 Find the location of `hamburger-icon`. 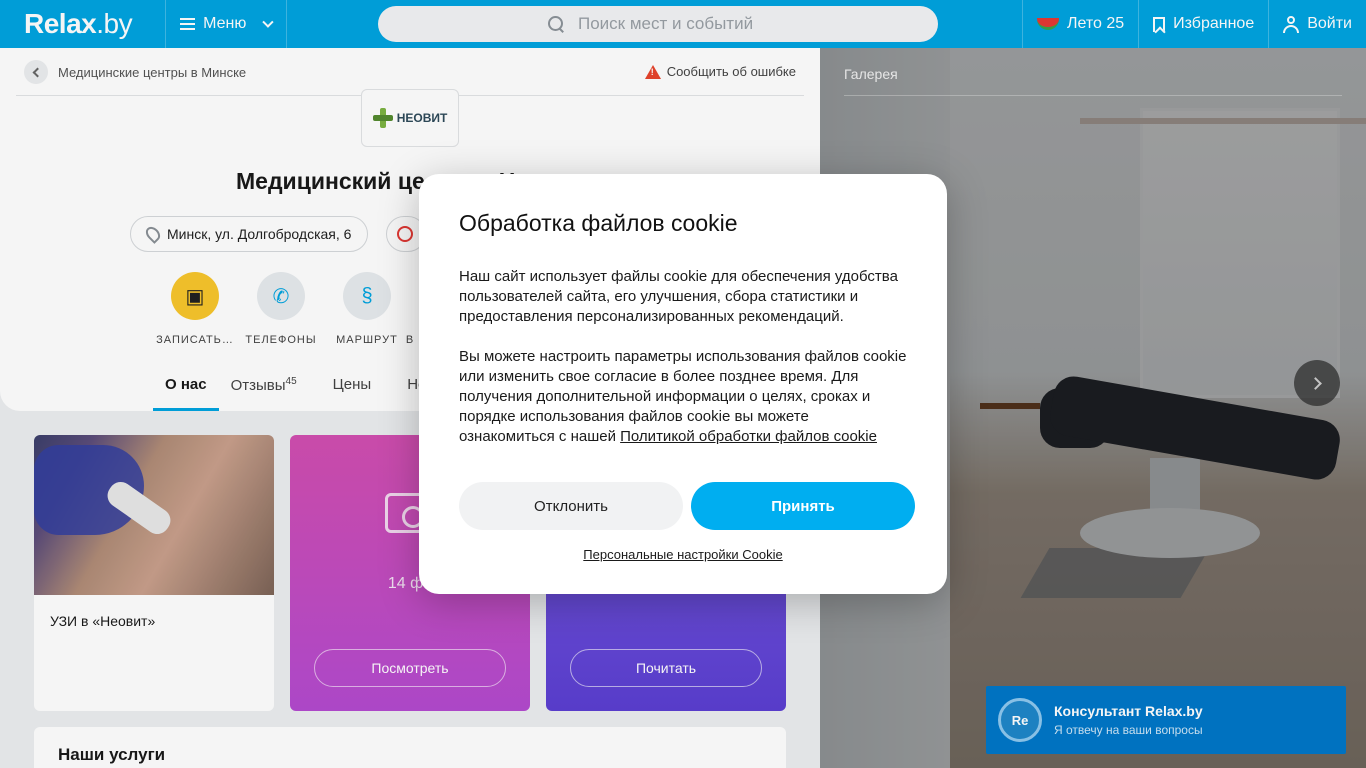

hamburger-icon is located at coordinates (188, 24).